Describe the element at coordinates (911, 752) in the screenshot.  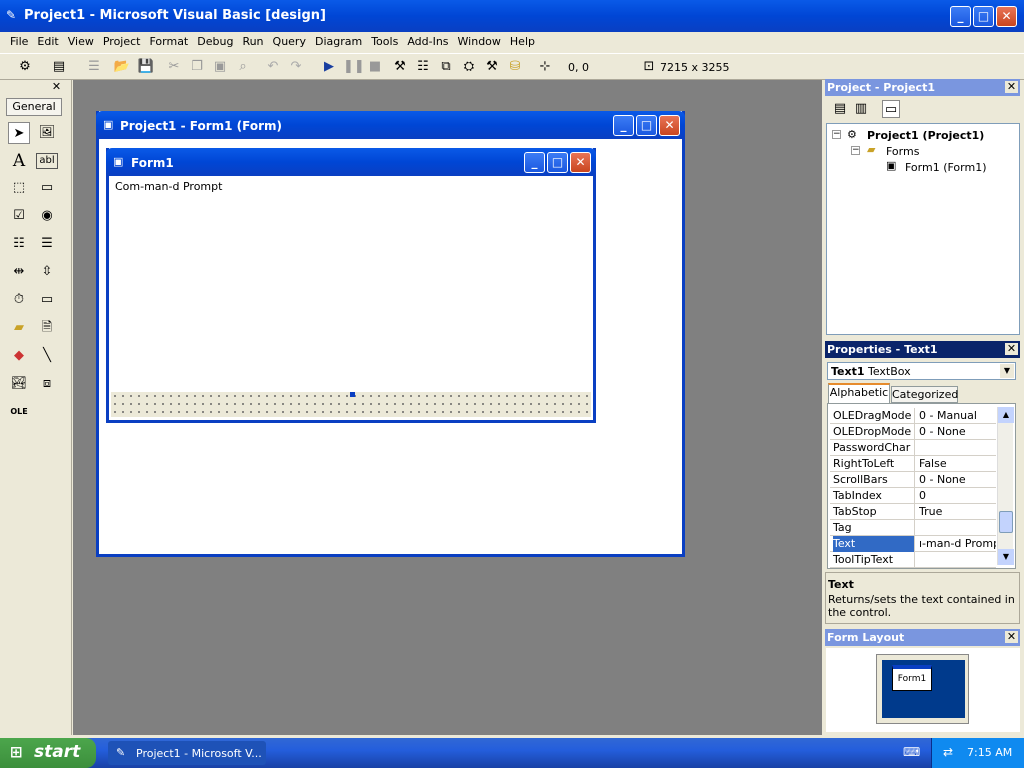
I see `keyboard-icon: ⌨` at that location.